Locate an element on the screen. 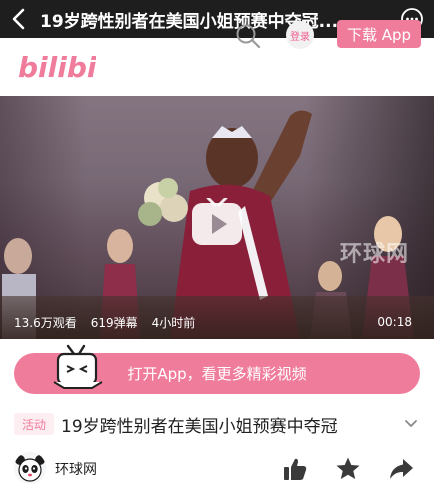 The image size is (434, 499). tv-mascot-icon is located at coordinates (78, 366).